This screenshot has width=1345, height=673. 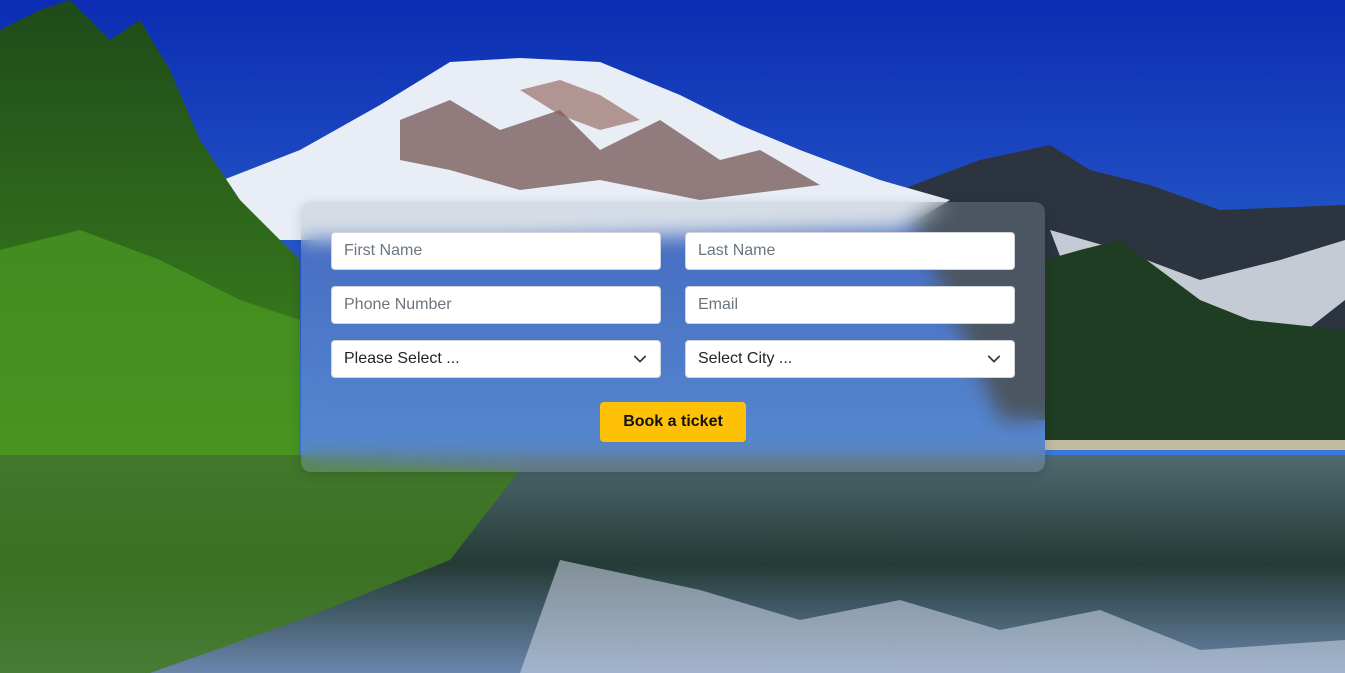 I want to click on last-name-input, so click(x=850, y=251).